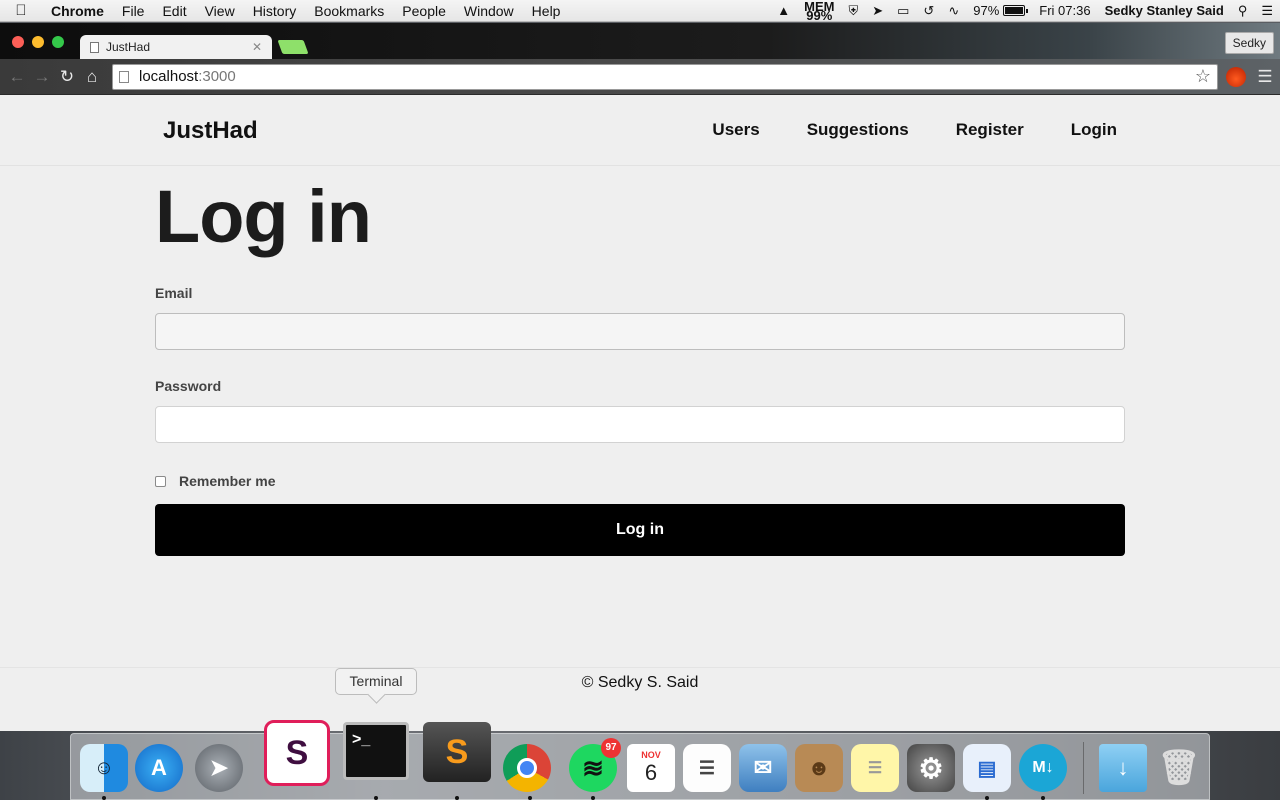 This screenshot has width=1280, height=800. I want to click on reload-icon: ↻, so click(67, 77).